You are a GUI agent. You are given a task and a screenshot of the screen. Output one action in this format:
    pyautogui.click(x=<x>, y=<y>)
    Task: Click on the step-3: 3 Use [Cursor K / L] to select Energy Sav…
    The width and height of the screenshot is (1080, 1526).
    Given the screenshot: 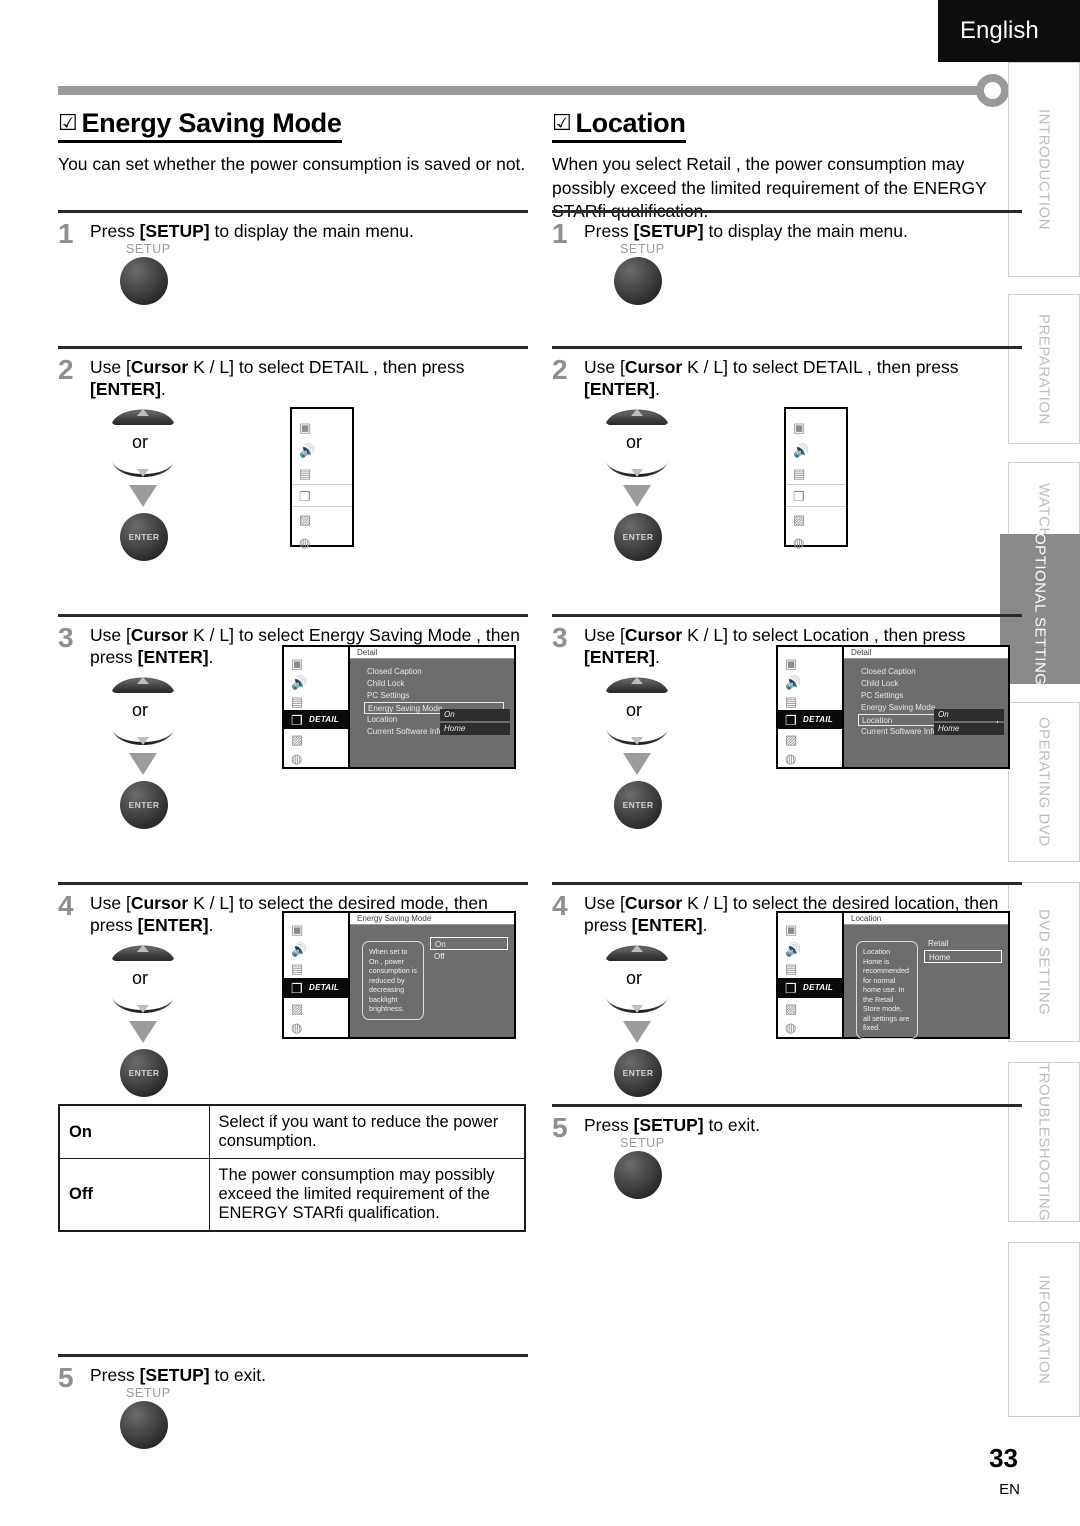 What is the action you would take?
    pyautogui.click(x=293, y=743)
    